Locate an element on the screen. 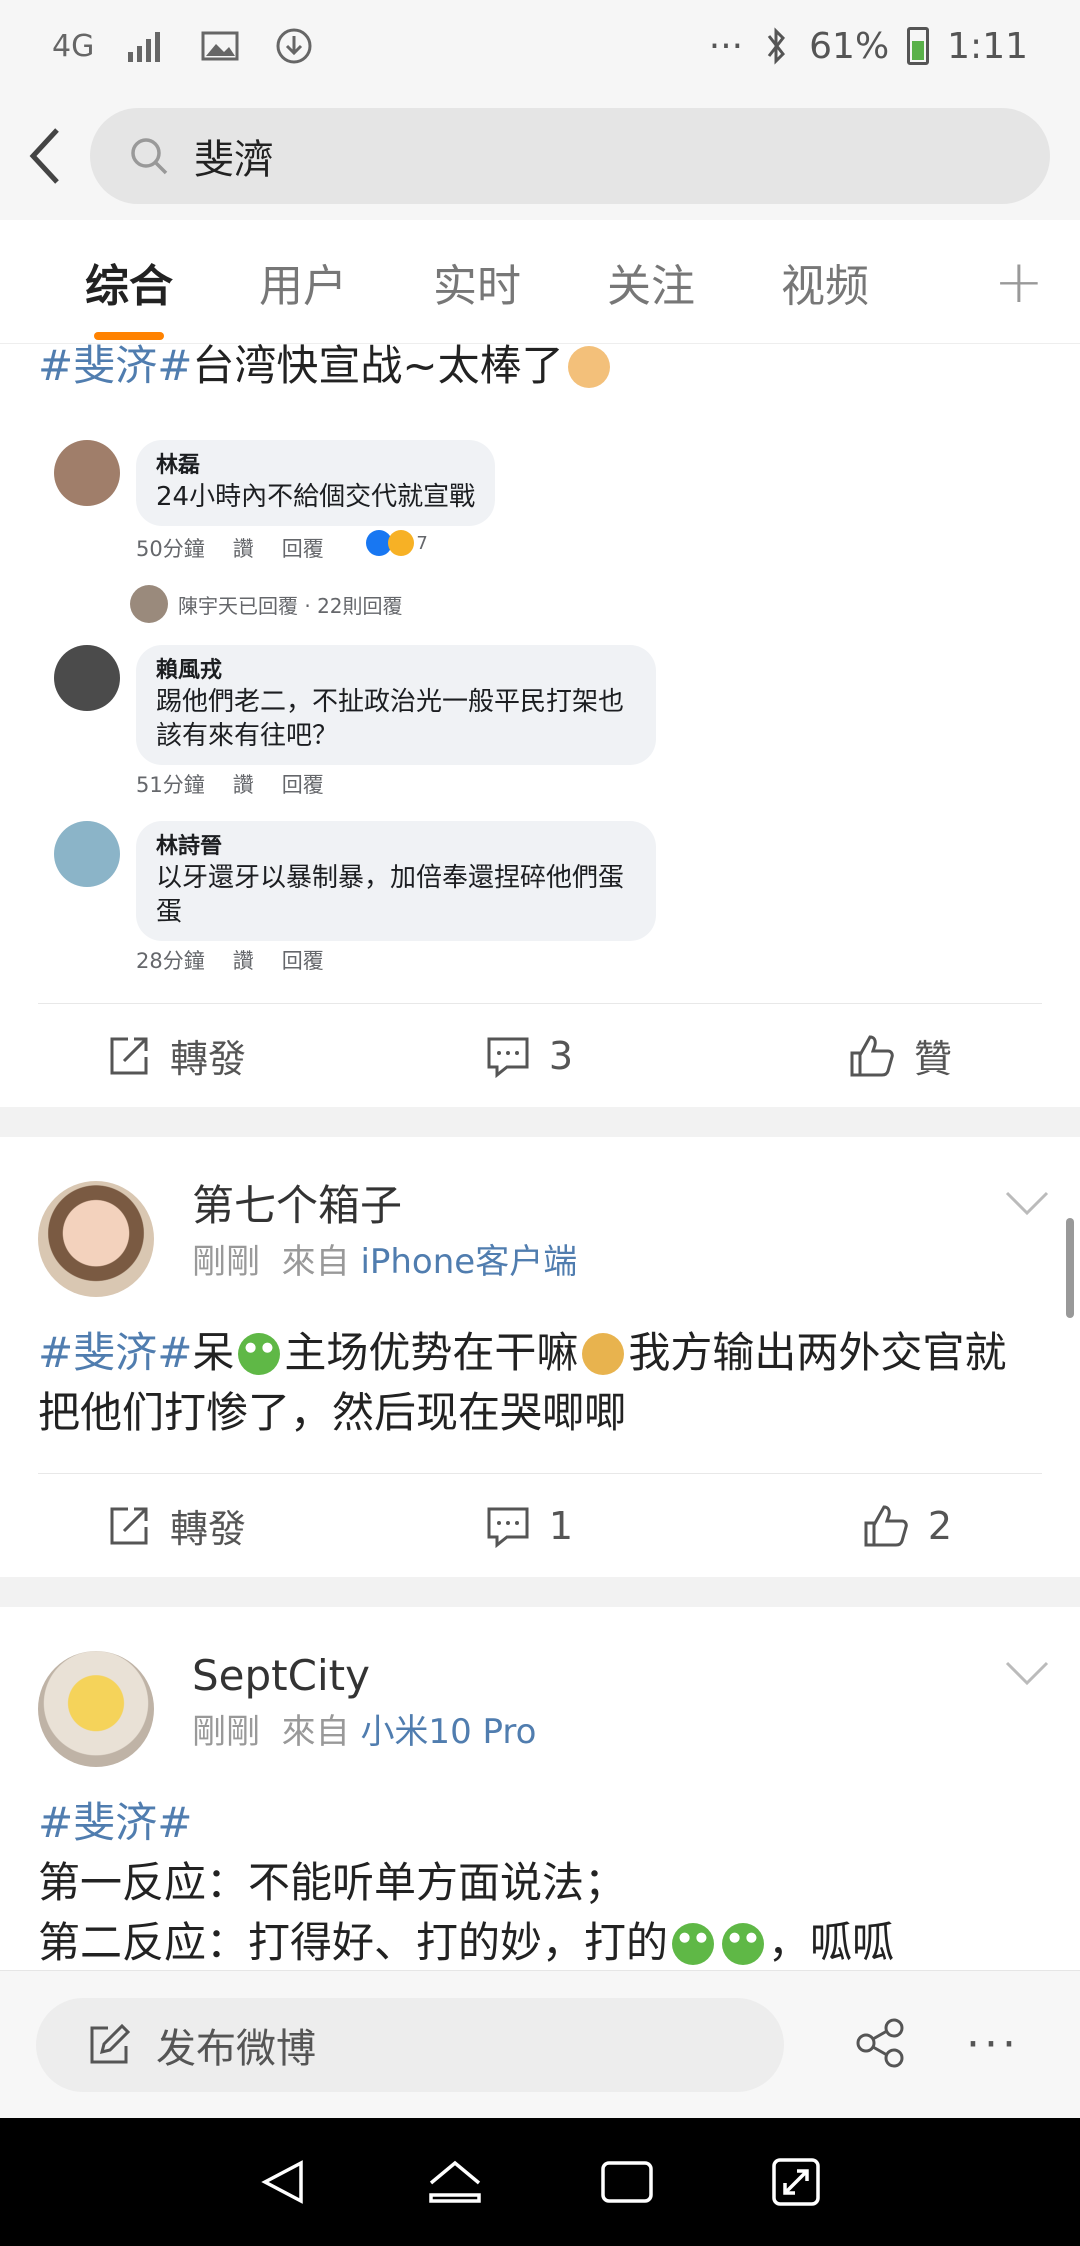 The width and height of the screenshot is (1080, 2246). scrollbar is located at coordinates (1070, 1268).